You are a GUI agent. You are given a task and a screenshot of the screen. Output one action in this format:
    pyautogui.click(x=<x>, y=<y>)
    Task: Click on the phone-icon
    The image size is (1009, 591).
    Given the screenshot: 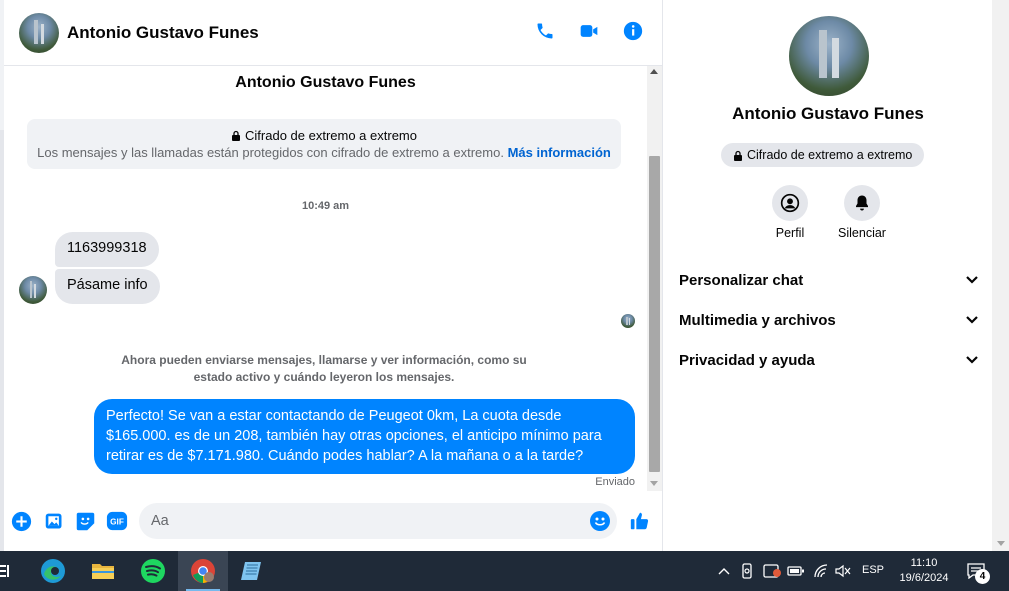 What is the action you would take?
    pyautogui.click(x=545, y=31)
    